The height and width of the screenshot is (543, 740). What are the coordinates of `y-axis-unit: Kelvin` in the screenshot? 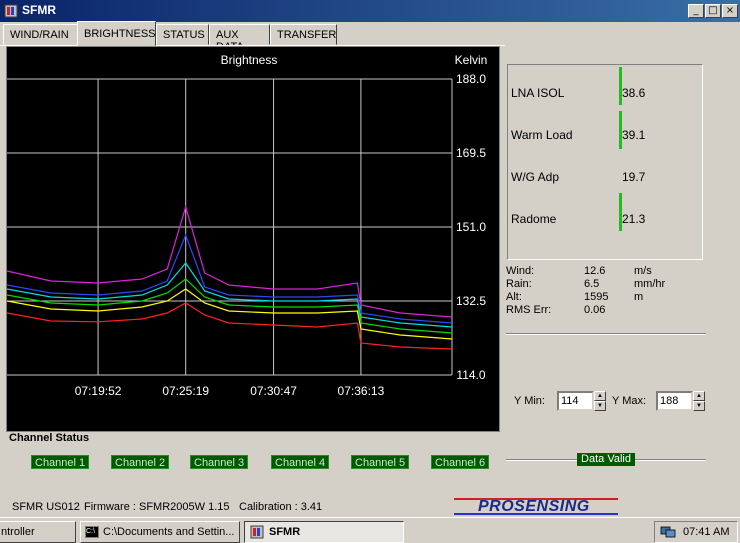 It's located at (471, 60).